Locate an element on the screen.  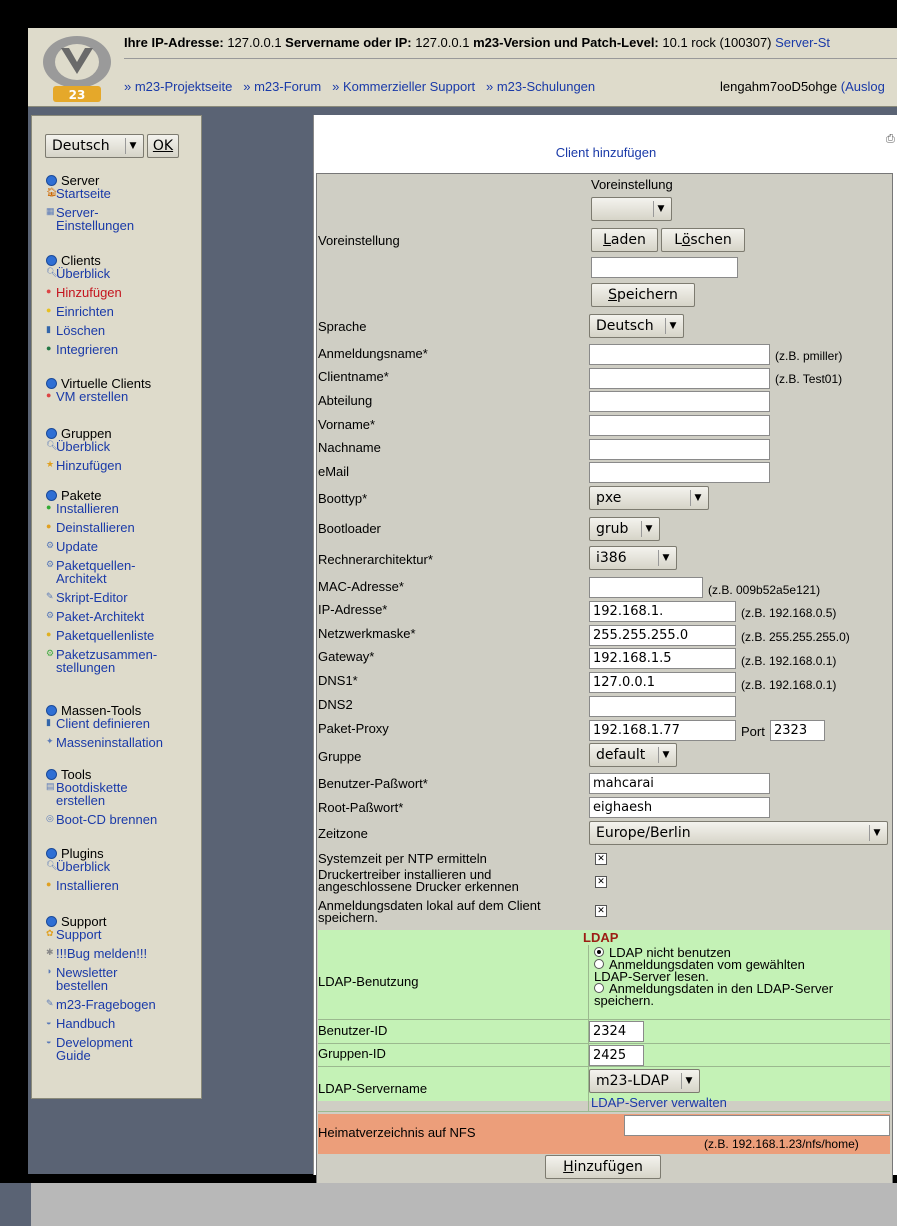
proxy-input: 192.168.1.77 is located at coordinates (662, 730).